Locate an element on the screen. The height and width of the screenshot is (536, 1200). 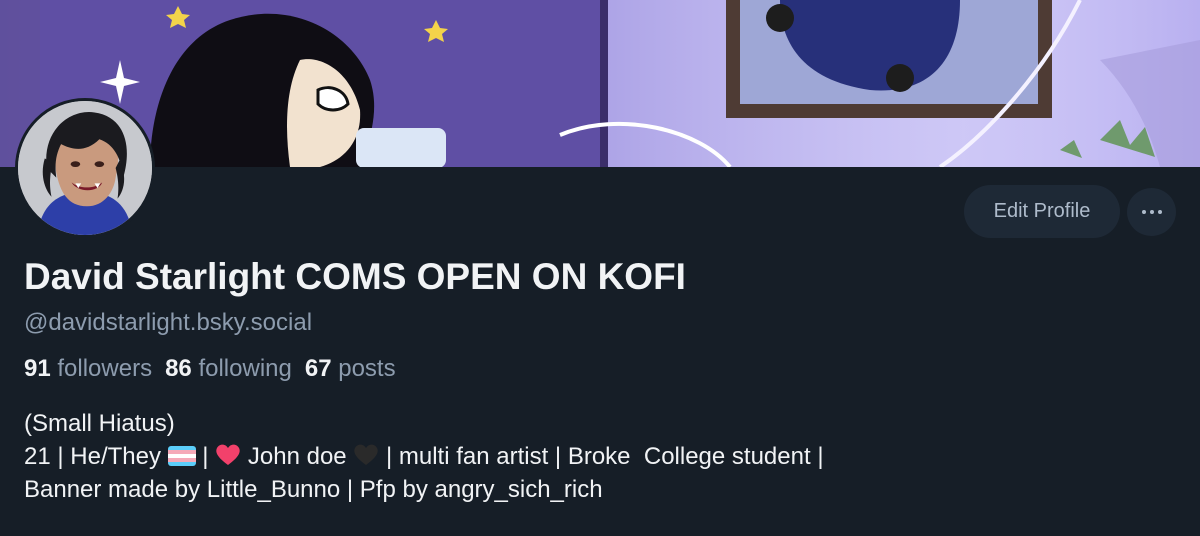
avatar-image is located at coordinates (85, 168).